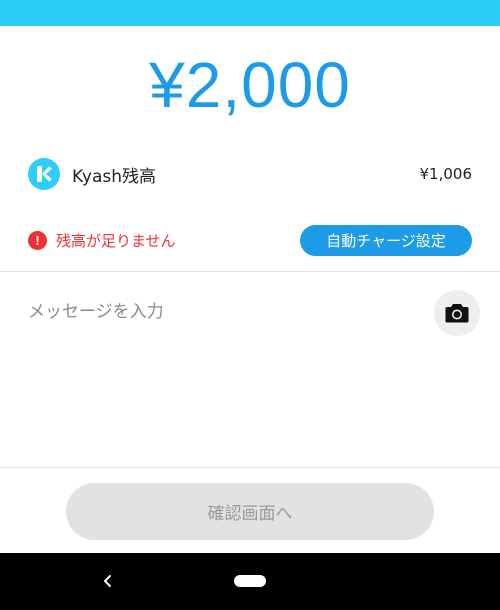 The image size is (500, 610). Describe the element at coordinates (116, 240) in the screenshot. I see `insufficient-balance-text: 残高が足りません` at that location.